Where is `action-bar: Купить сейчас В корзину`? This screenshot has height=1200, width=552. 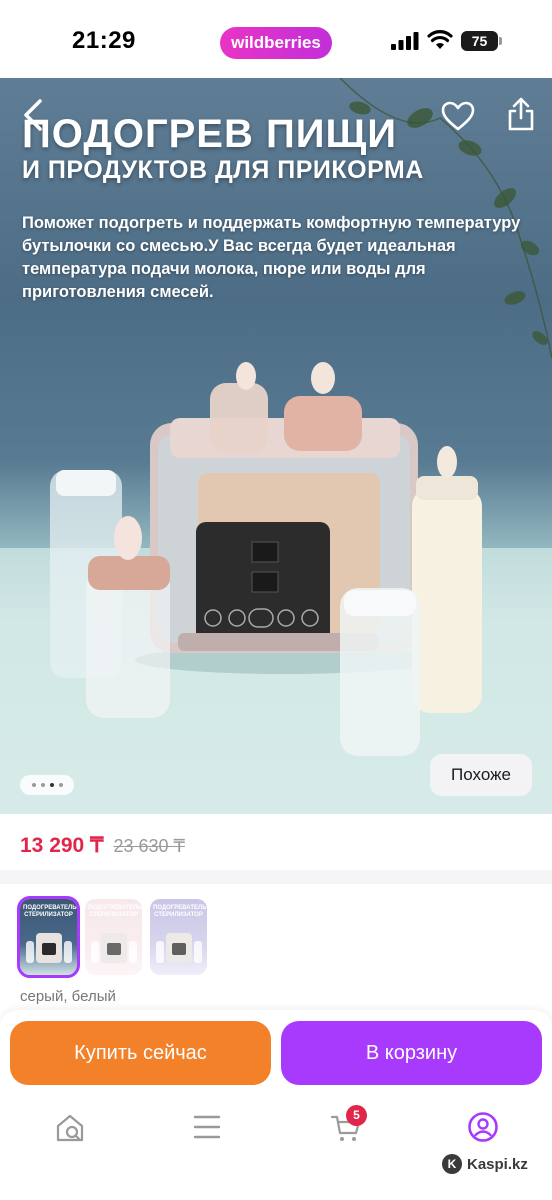
action-bar: Купить сейчас В корзину is located at coordinates (276, 1054).